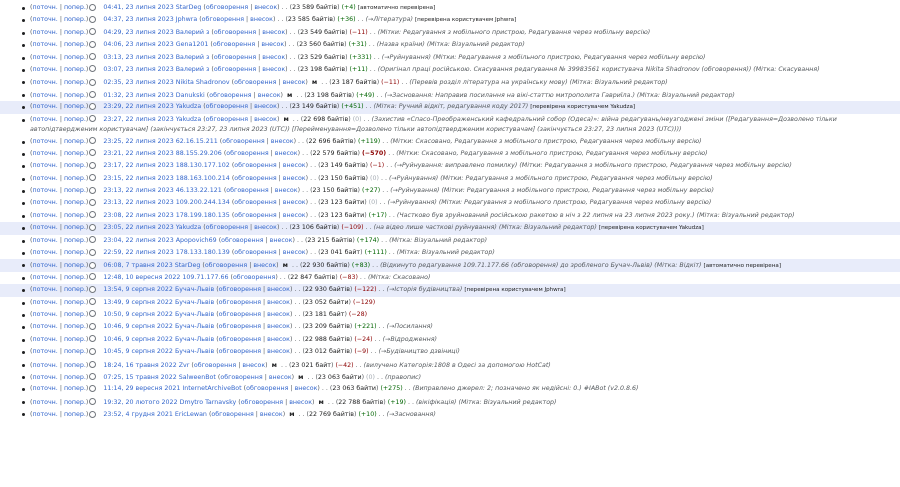  I want to click on revision-date-link: 04:29, 23 липня 2023, so click(138, 32).